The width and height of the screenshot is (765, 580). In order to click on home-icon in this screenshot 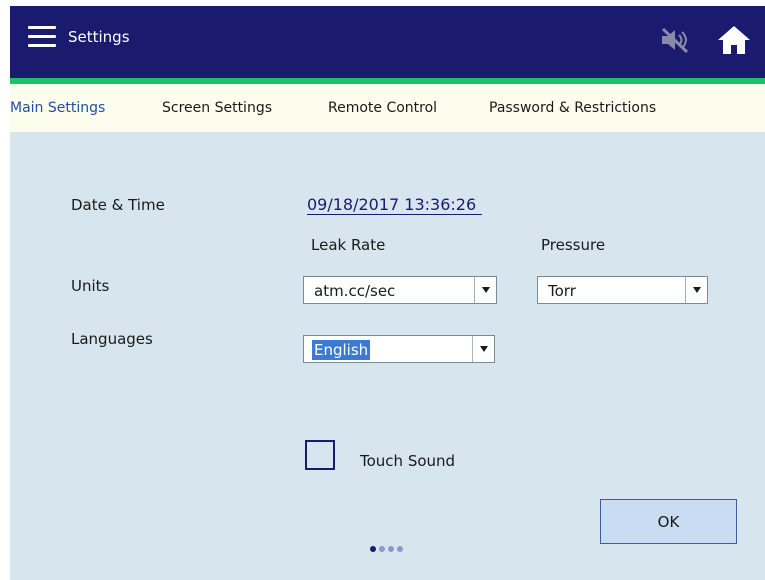, I will do `click(734, 40)`.